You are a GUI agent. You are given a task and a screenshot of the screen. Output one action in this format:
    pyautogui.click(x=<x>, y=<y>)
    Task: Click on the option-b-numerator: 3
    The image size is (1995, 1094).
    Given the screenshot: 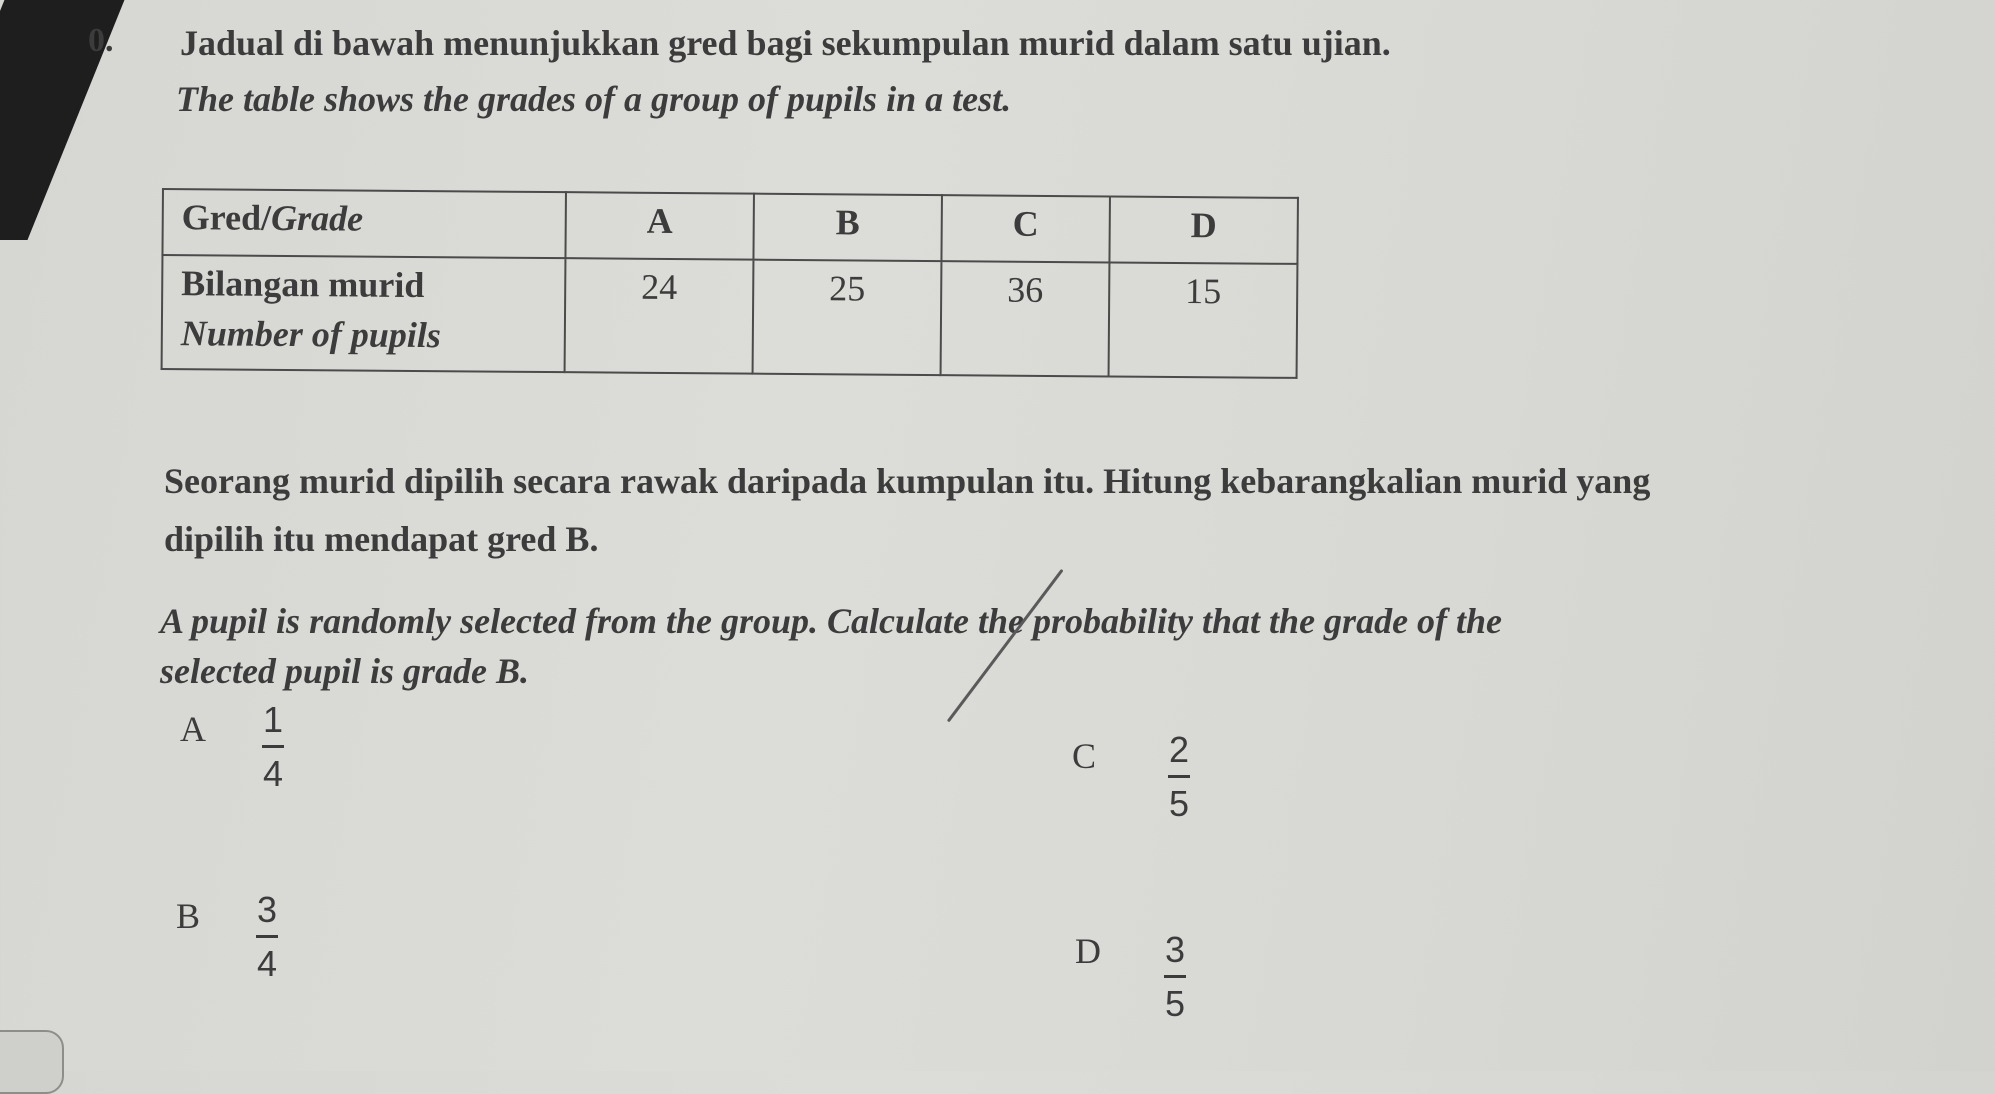 What is the action you would take?
    pyautogui.click(x=267, y=909)
    